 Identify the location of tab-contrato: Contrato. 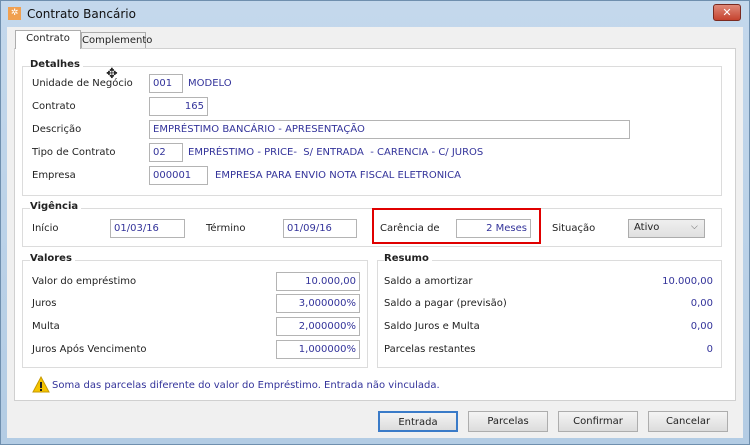
(48, 39).